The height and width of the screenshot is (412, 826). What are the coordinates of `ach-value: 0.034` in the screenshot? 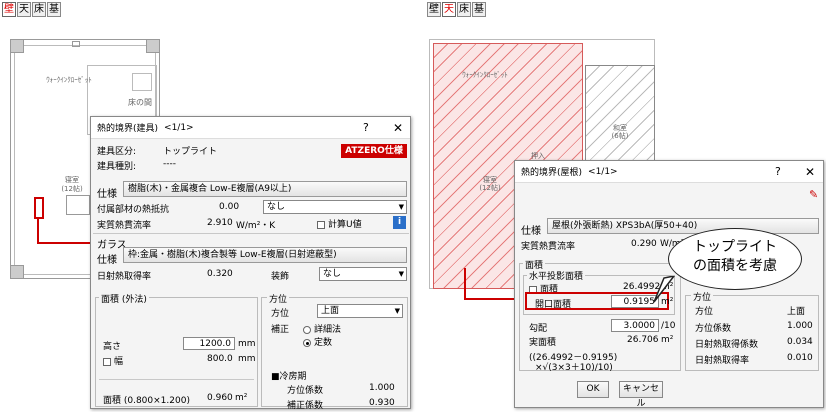 It's located at (800, 342).